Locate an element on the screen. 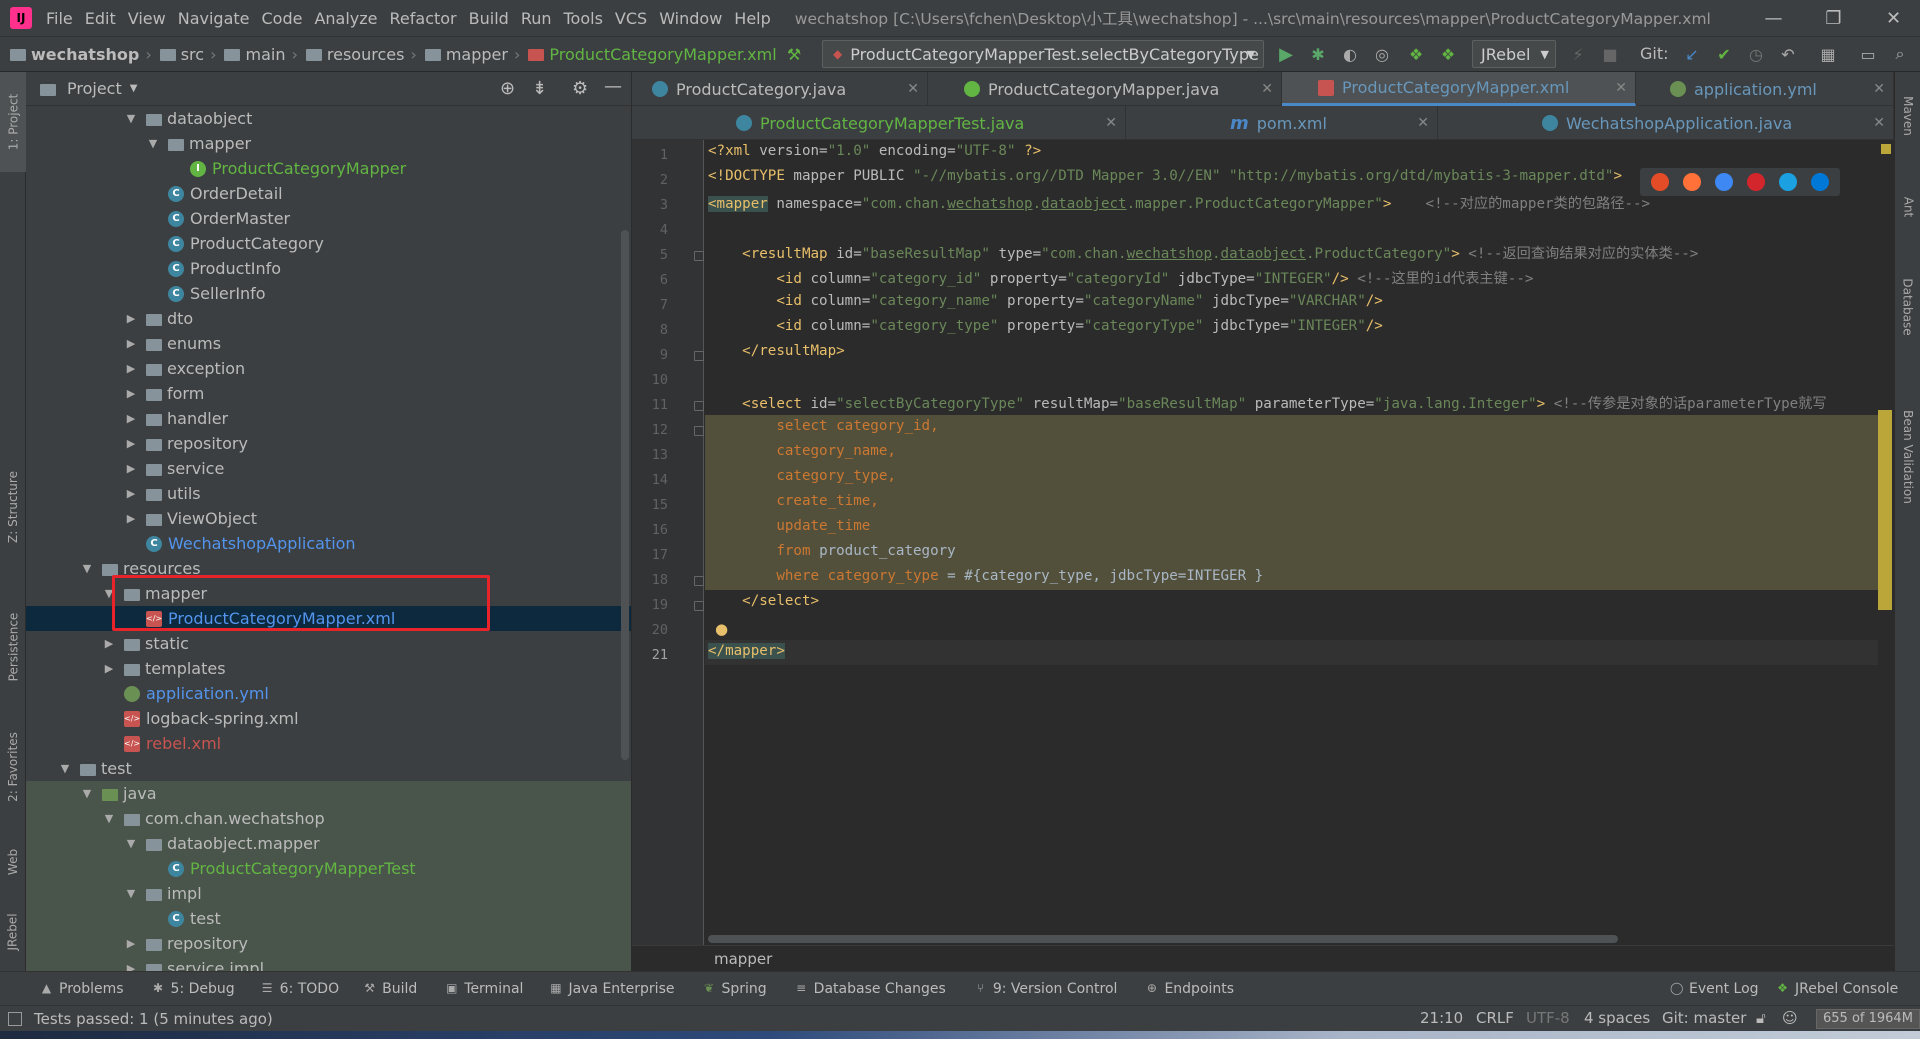 The image size is (1920, 1039). tree-item: ▼ mapper is located at coordinates (328, 143).